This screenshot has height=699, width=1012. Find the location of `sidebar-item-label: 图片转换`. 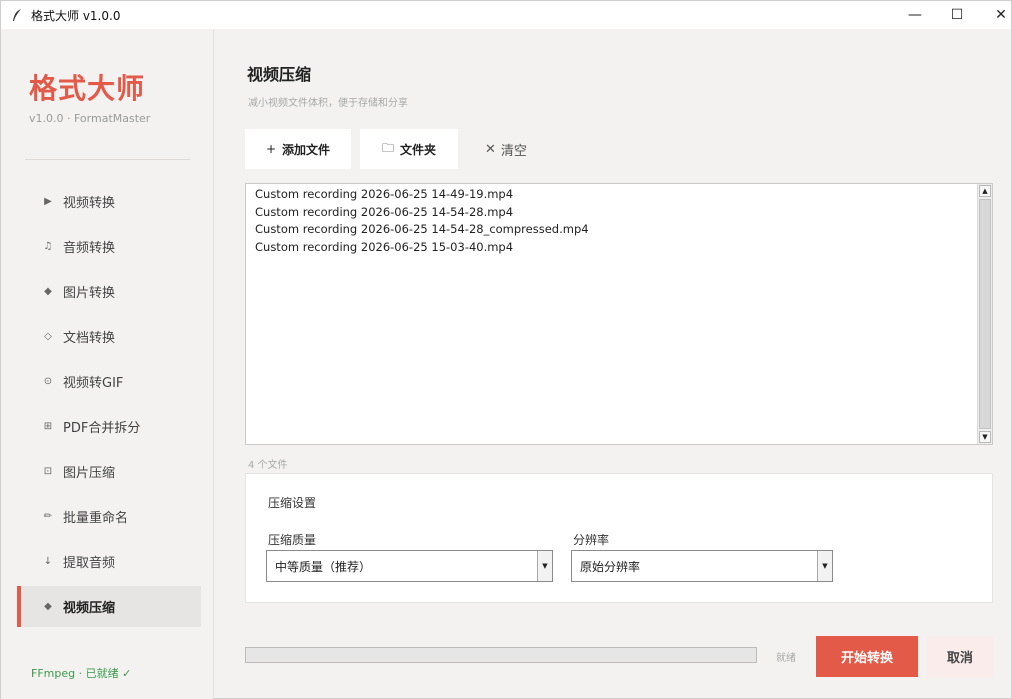

sidebar-item-label: 图片转换 is located at coordinates (89, 293).